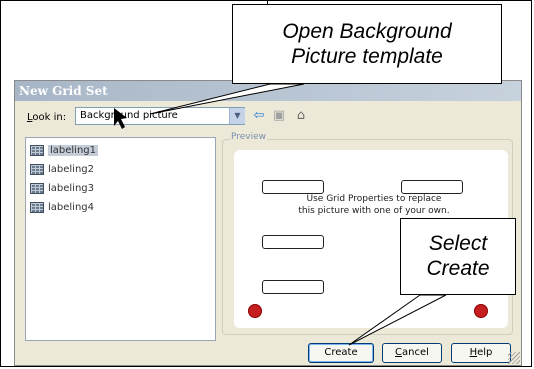 The height and width of the screenshot is (369, 534). I want to click on callout-pointer-bottom, so click(397, 320).